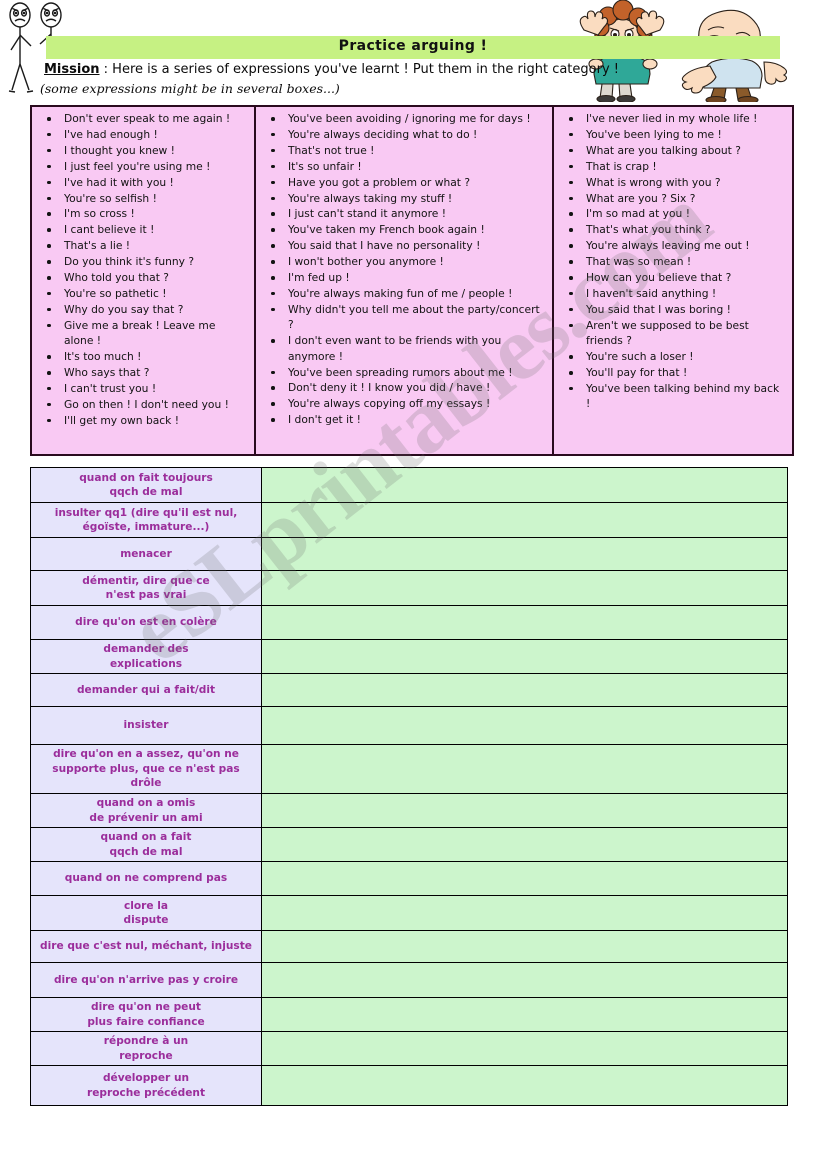 Image resolution: width=826 pixels, height=1169 pixels. I want to click on category-row: quand on ne comprend pas, so click(409, 878).